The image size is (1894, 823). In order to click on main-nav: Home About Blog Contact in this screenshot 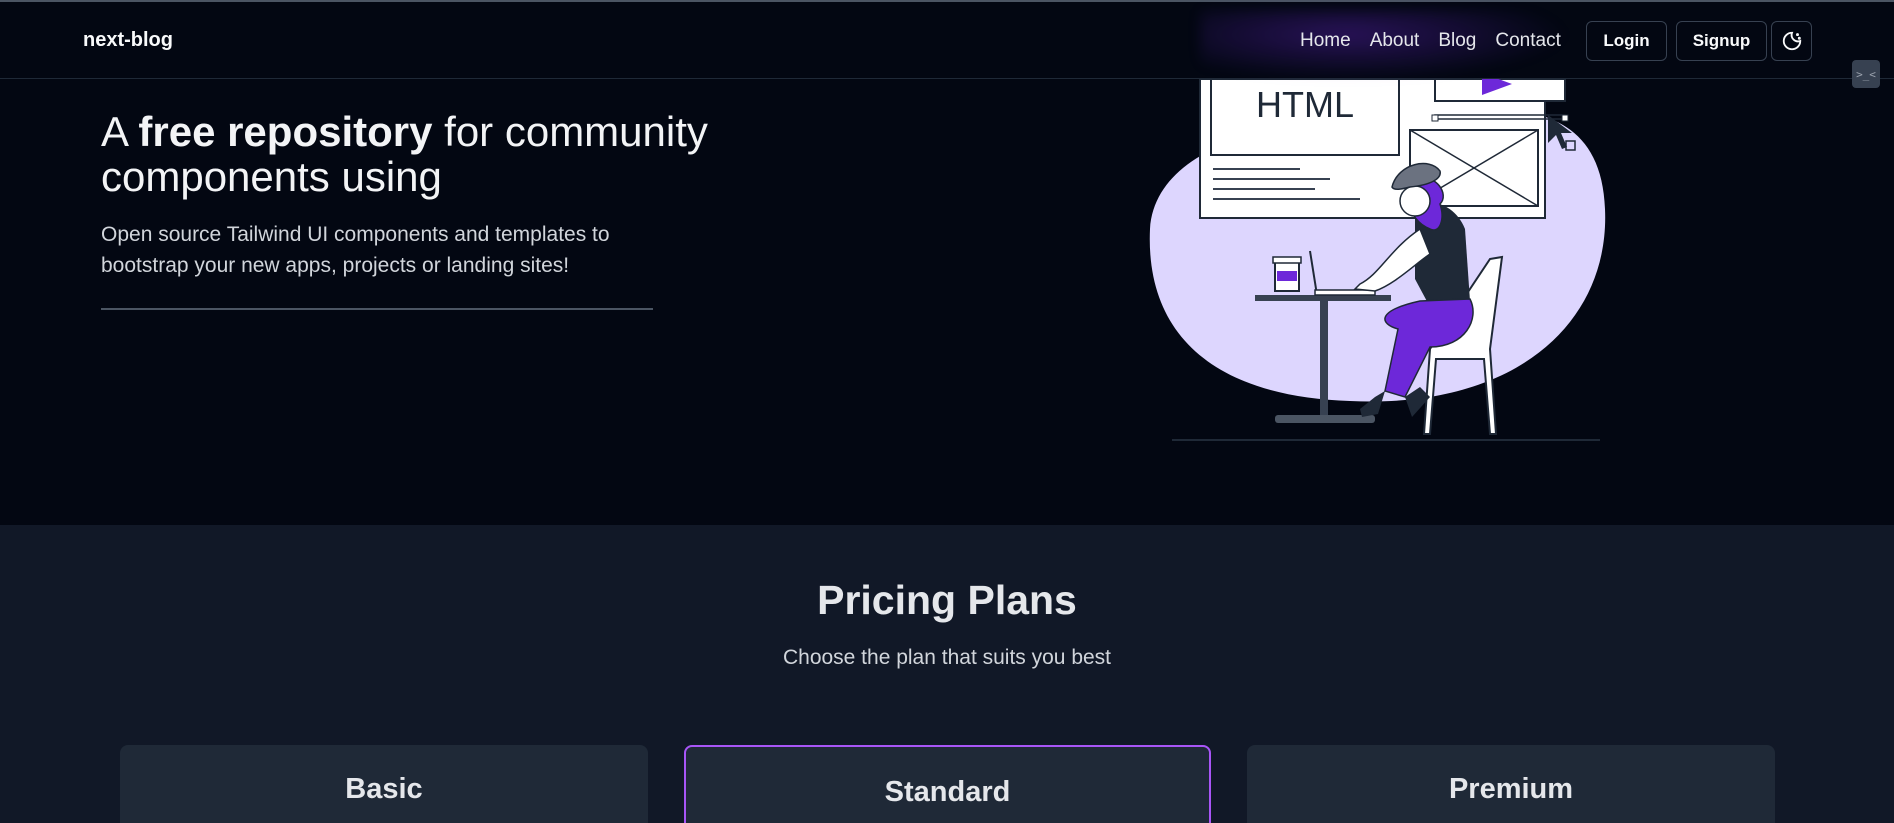, I will do `click(1430, 41)`.